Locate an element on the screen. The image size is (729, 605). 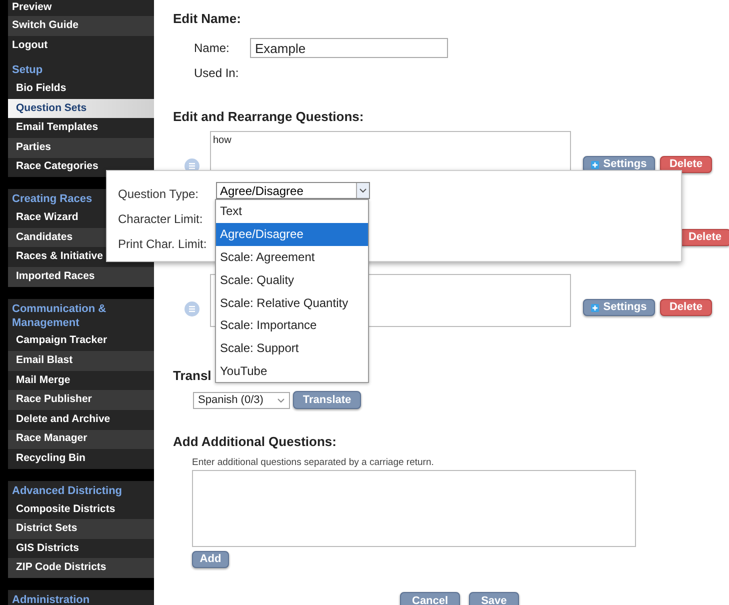
used-in-label: Used In: is located at coordinates (216, 73).